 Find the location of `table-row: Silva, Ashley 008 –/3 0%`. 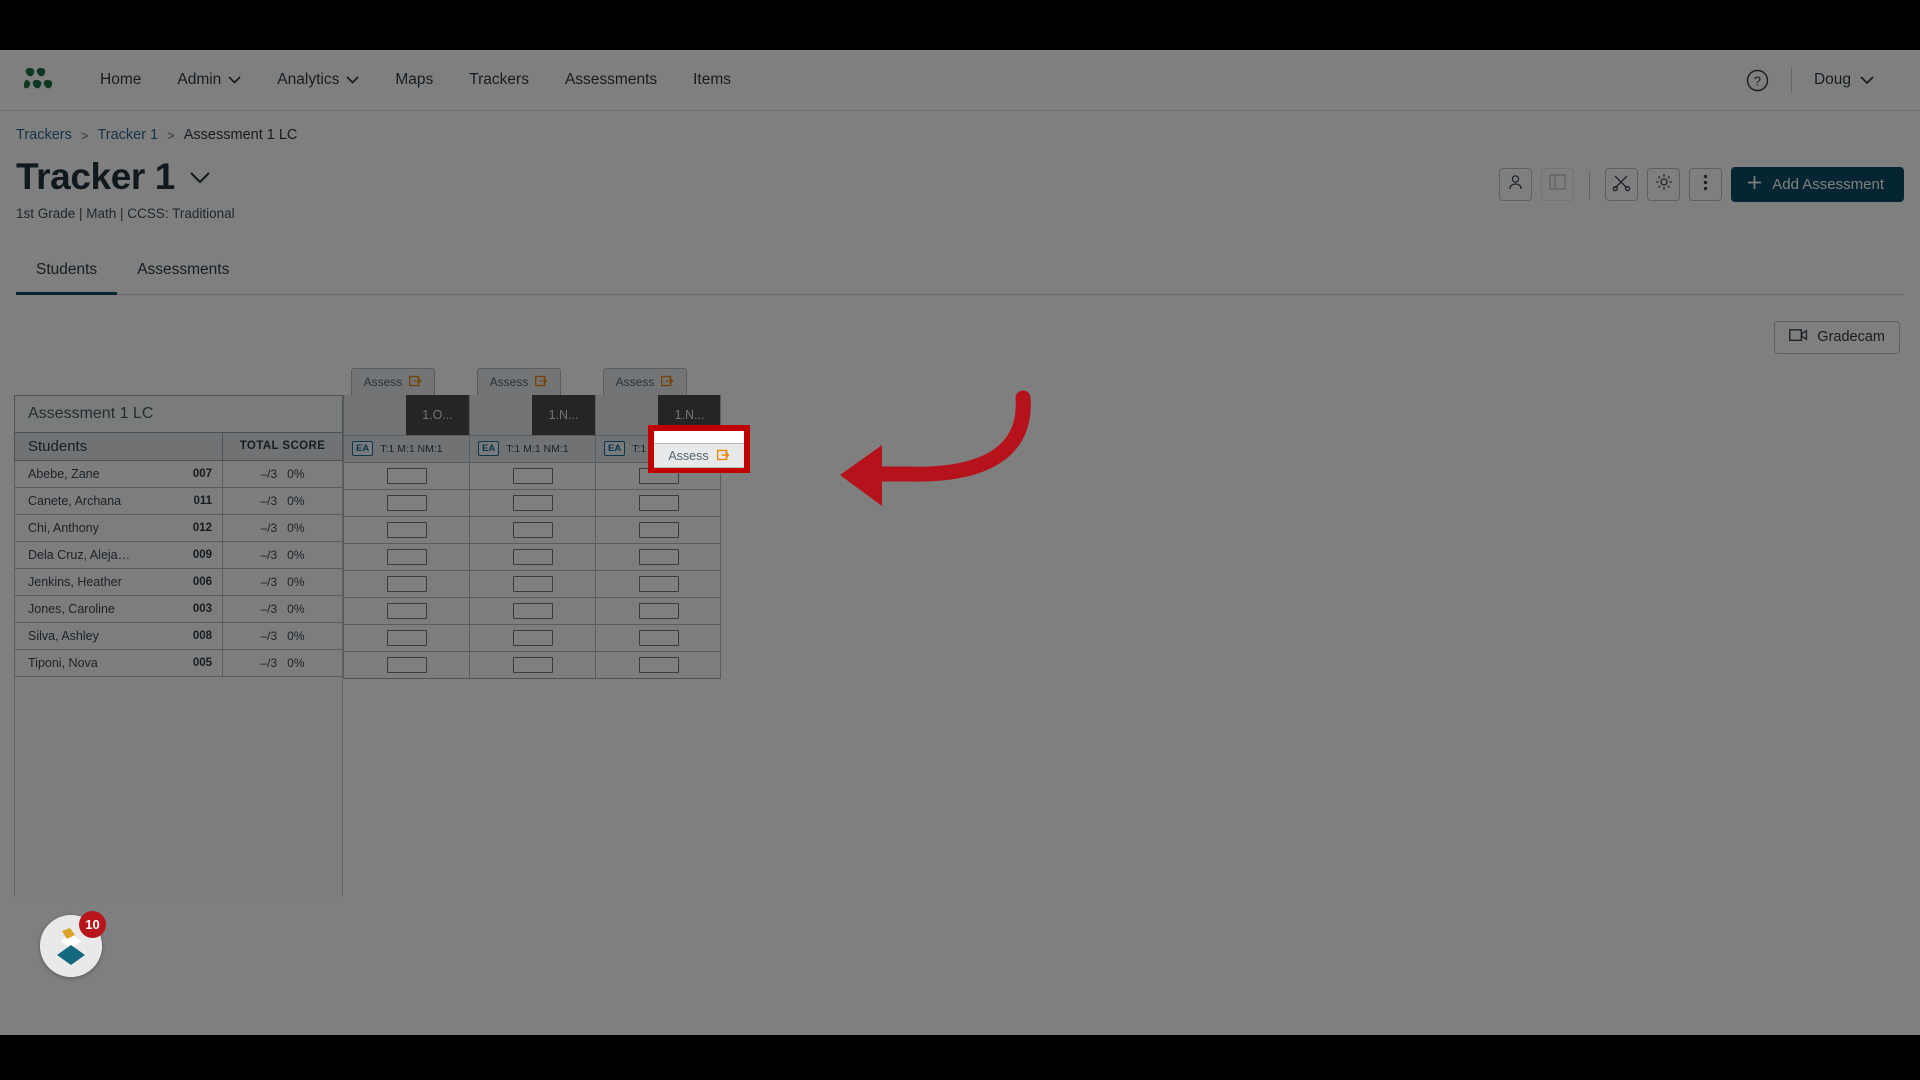

table-row: Silva, Ashley 008 –/3 0% is located at coordinates (178, 636).